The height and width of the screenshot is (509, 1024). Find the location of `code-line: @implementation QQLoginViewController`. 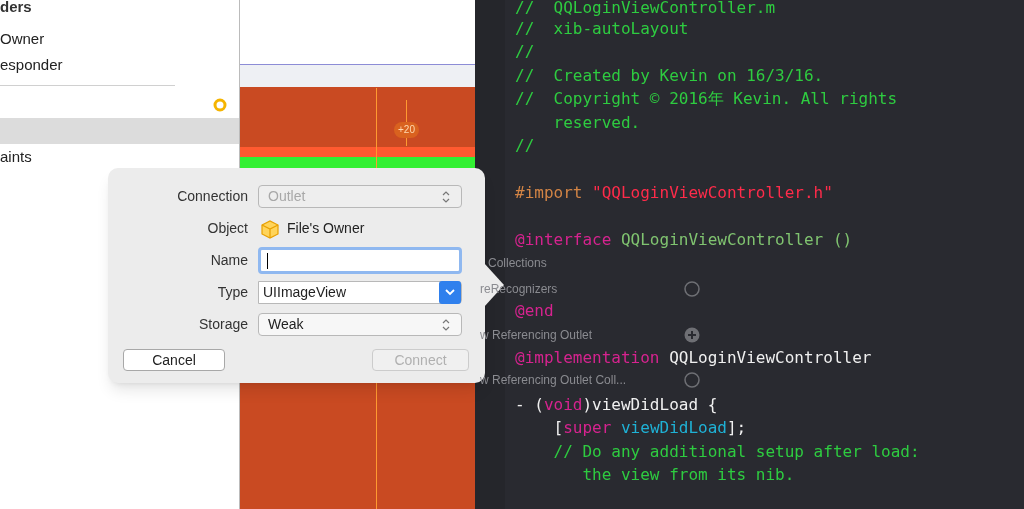

code-line: @implementation QQLoginViewController is located at coordinates (693, 357).